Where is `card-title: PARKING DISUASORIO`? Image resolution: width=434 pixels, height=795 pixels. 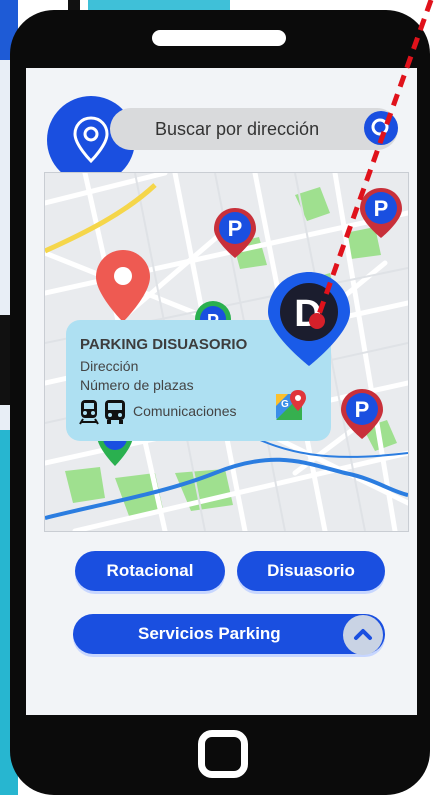 card-title: PARKING DISUASORIO is located at coordinates (164, 344).